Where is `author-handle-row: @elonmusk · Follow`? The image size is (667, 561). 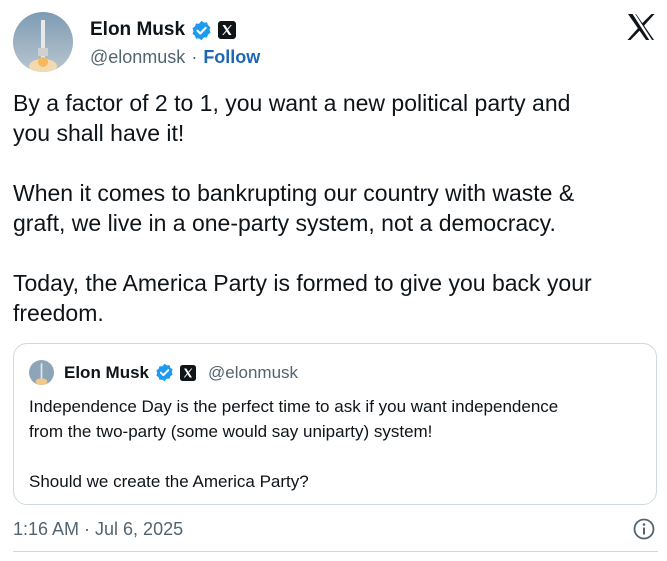 author-handle-row: @elonmusk · Follow is located at coordinates (175, 57).